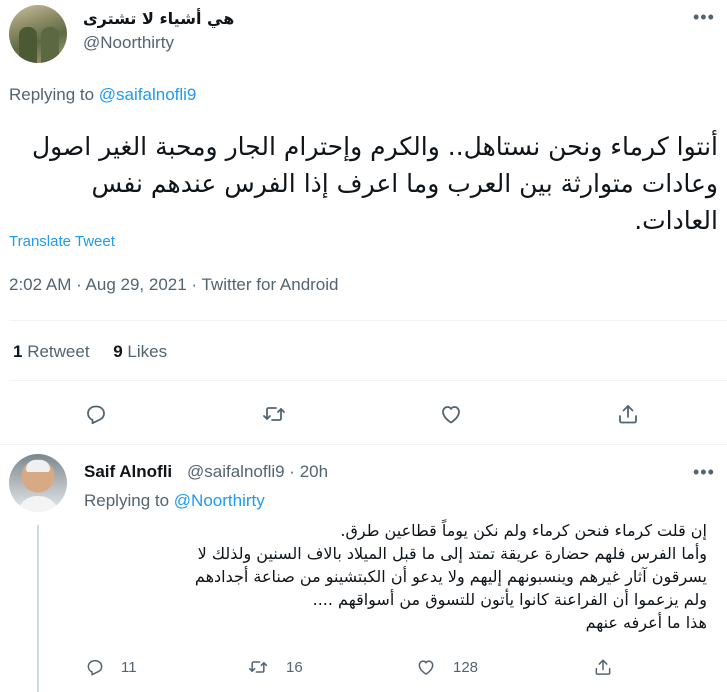 This screenshot has height=692, width=727. I want to click on retweets-stat: 1 Retweet, so click(51, 351).